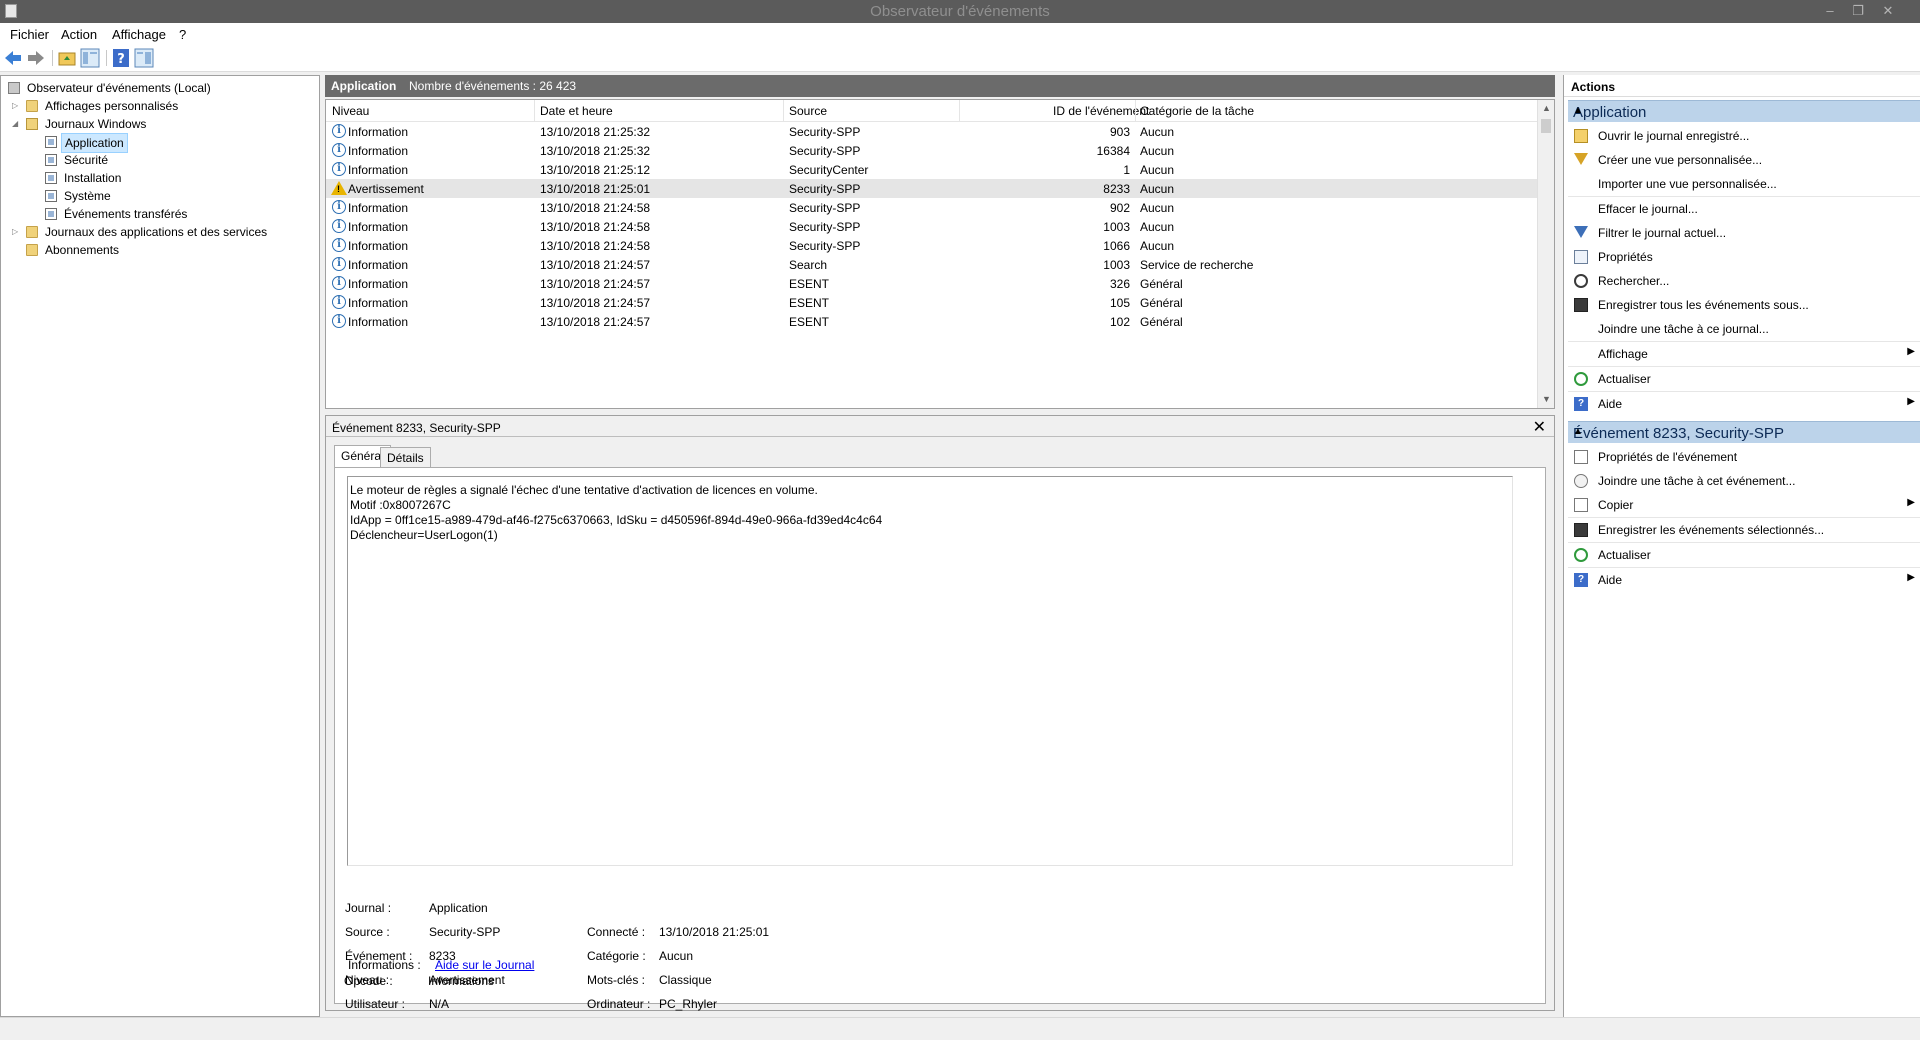 The height and width of the screenshot is (1040, 1920). Describe the element at coordinates (86, 160) in the screenshot. I see `tree-log-label: Sécurité` at that location.